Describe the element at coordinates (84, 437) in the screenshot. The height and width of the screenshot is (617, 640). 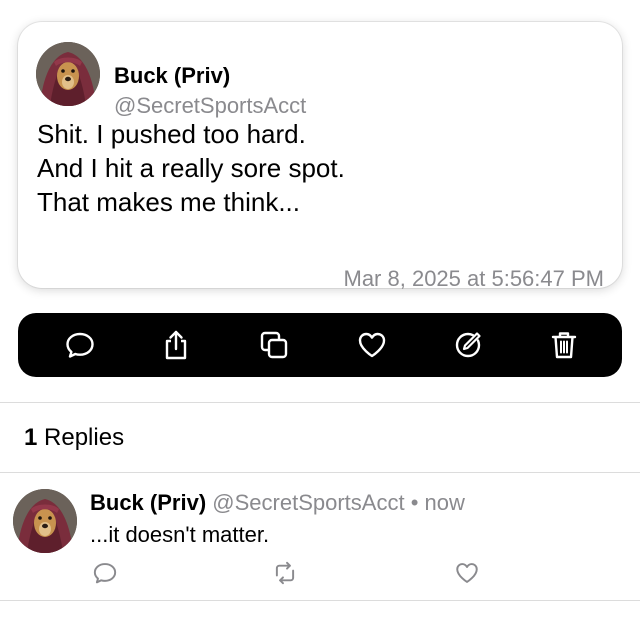
I see `replies-label: Replies` at that location.